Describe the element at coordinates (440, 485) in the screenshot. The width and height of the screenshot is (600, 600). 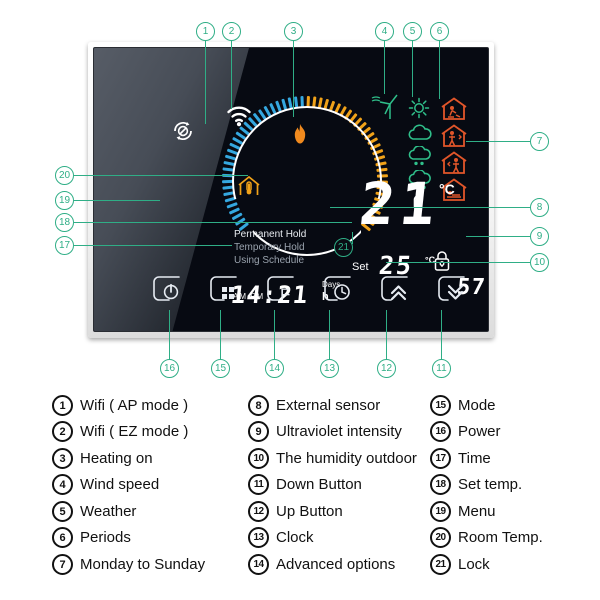
I see `legend-number: 18` at that location.